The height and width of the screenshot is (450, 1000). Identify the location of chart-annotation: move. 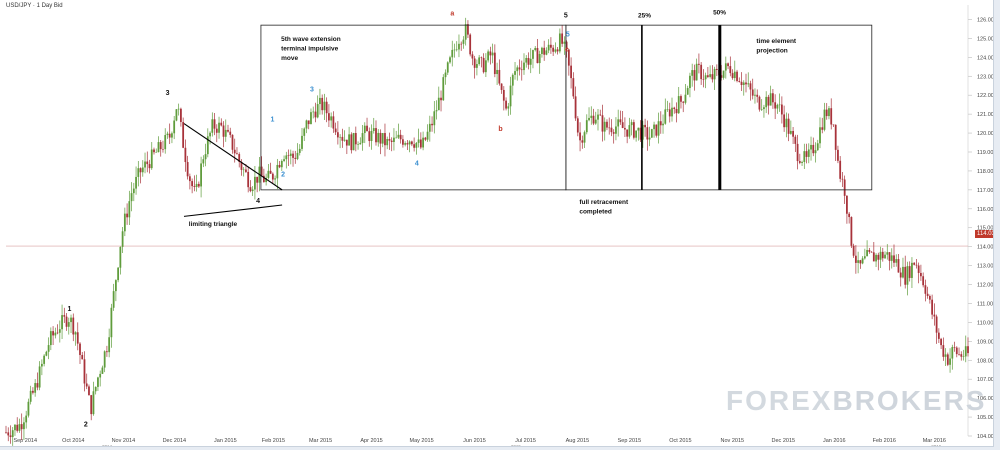
(289, 58).